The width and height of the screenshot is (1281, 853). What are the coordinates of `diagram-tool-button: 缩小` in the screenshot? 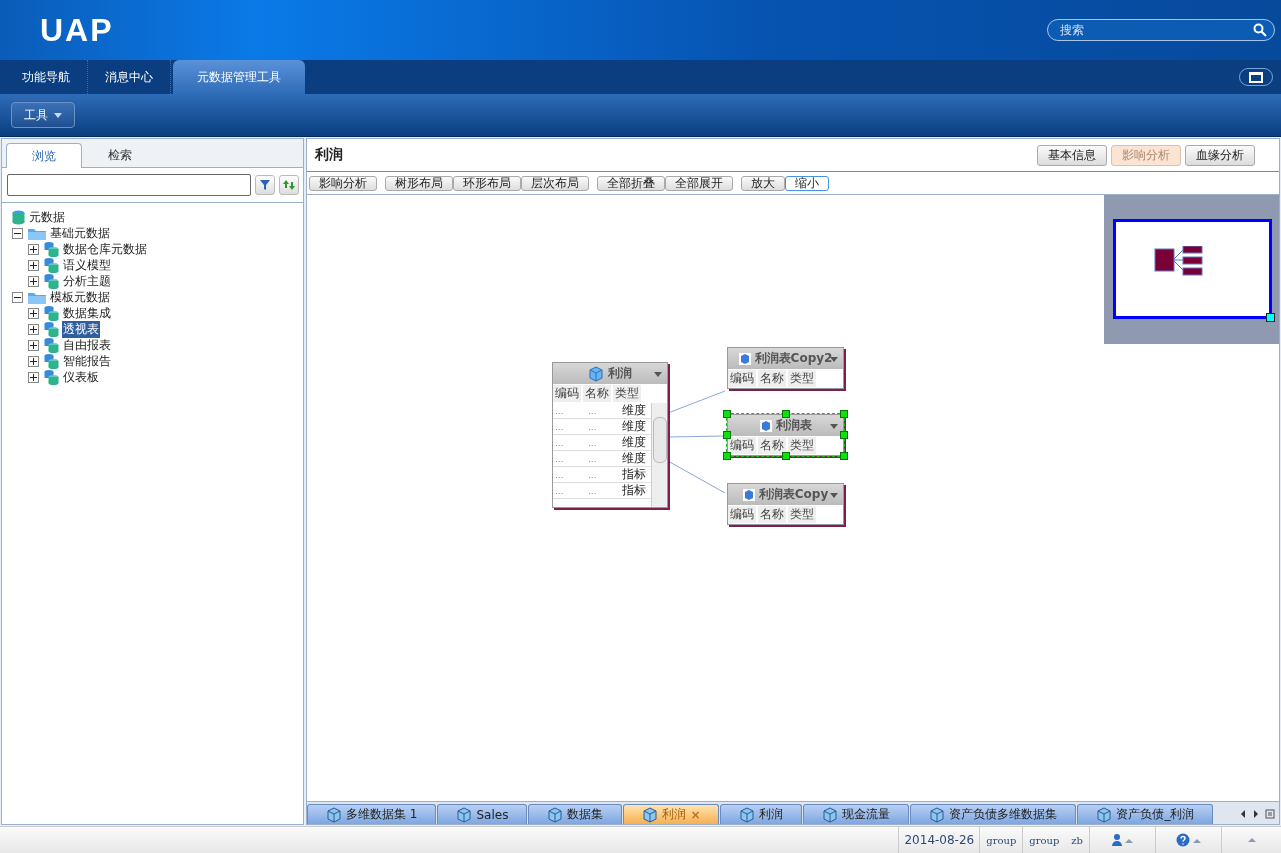 It's located at (807, 183).